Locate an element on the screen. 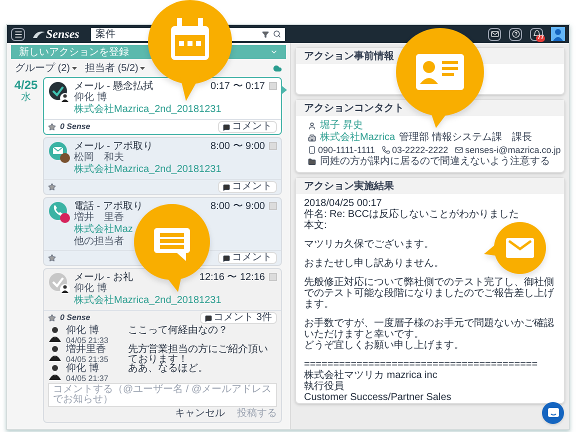  date-day: 4/25 is located at coordinates (26, 85).